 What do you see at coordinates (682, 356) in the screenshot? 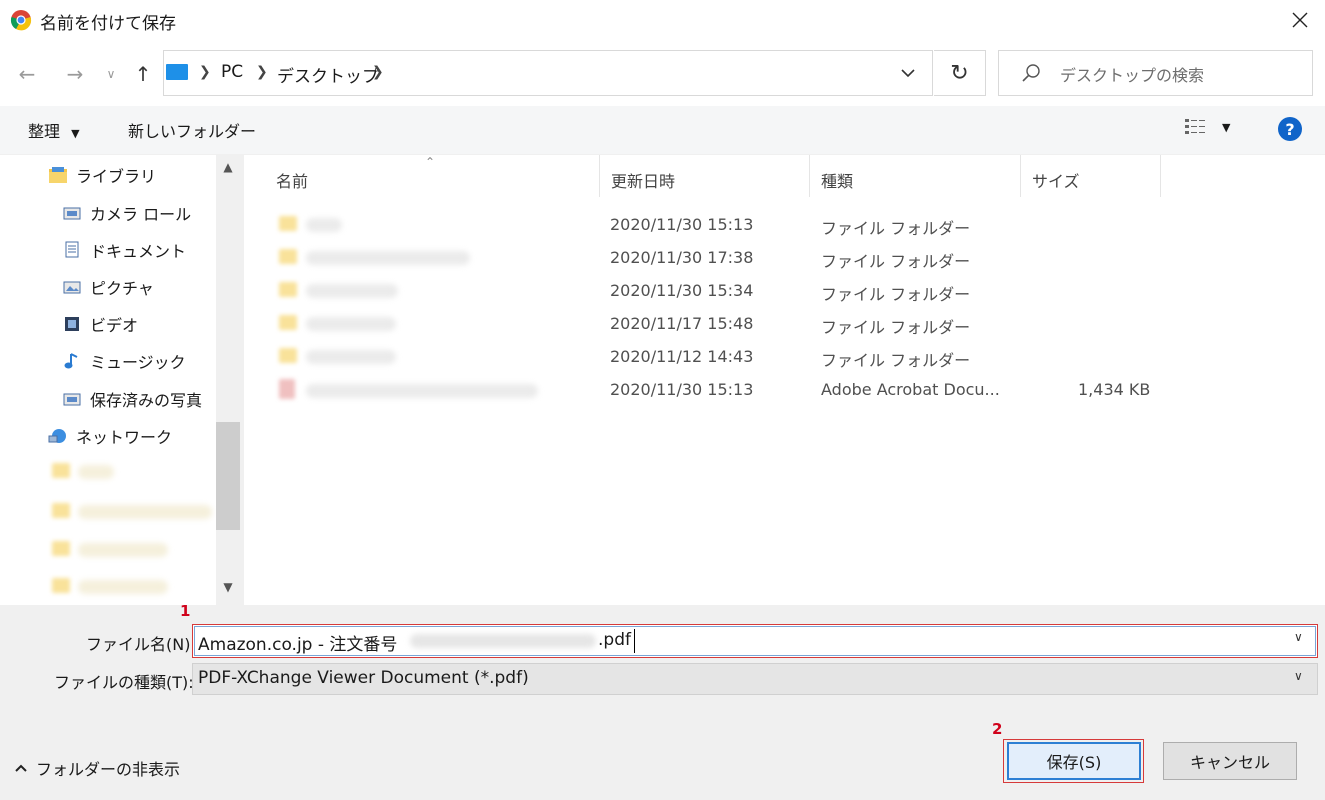
I see `file-date: 2020/11/12 14:43` at bounding box center [682, 356].